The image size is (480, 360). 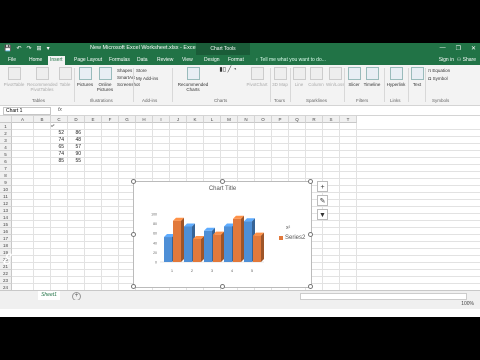 What do you see at coordinates (6, 119) in the screenshot?
I see `select-all-corner` at bounding box center [6, 119].